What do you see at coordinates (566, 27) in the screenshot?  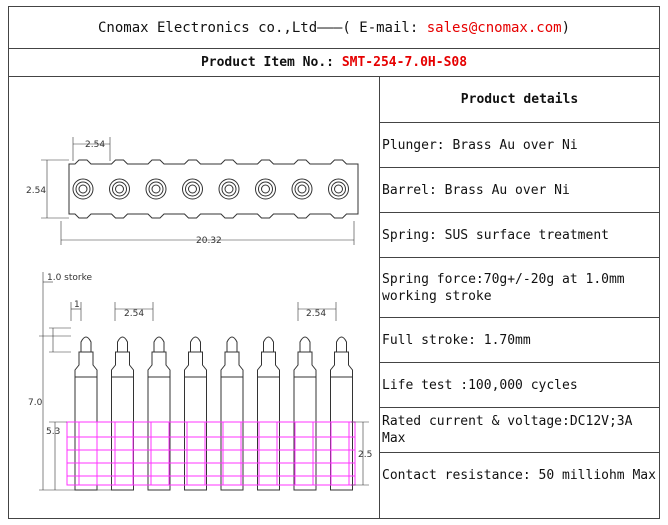 I see `header-close: )` at bounding box center [566, 27].